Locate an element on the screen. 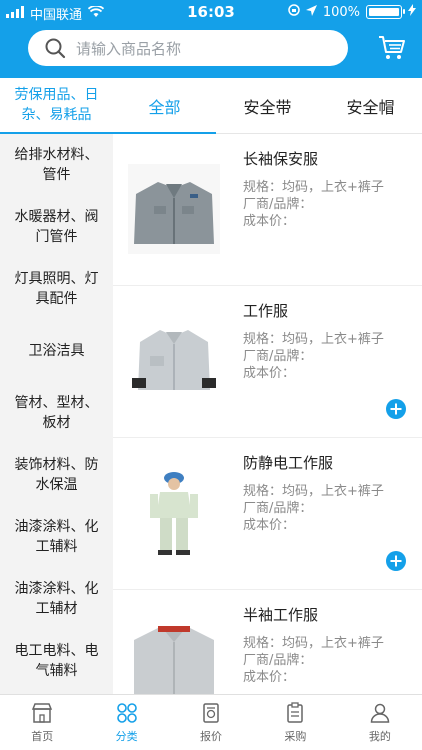  sidebar-item-decoration: 装饰材料、防水保温 is located at coordinates (56, 475).